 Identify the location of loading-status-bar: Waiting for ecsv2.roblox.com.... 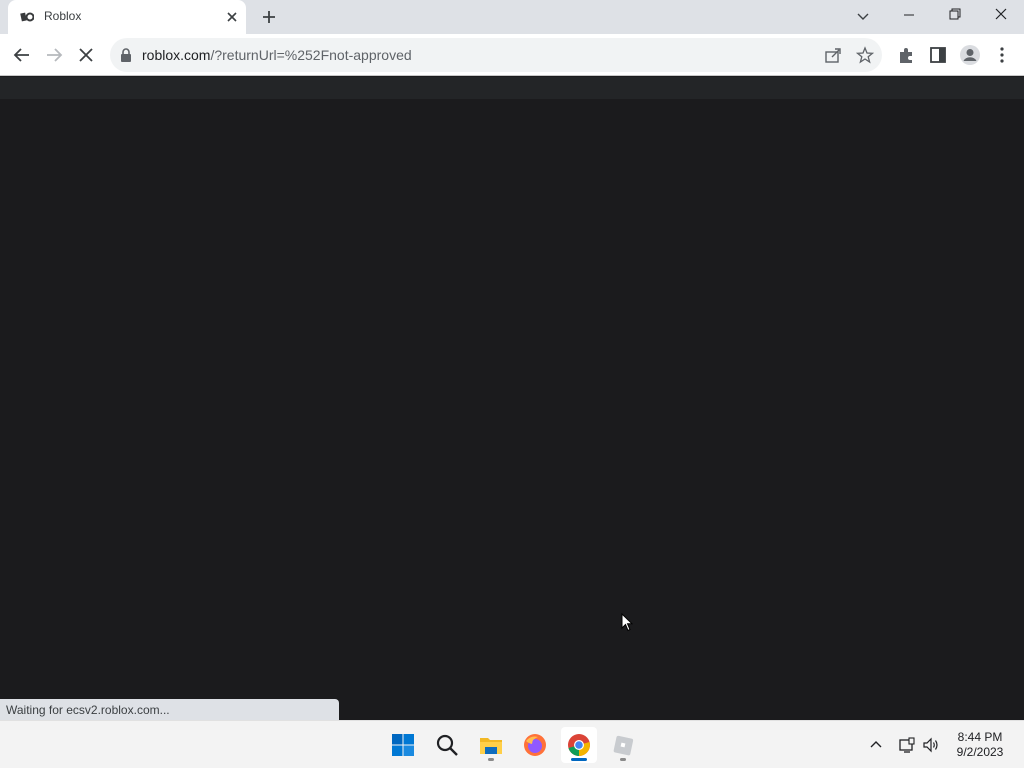
(169, 709).